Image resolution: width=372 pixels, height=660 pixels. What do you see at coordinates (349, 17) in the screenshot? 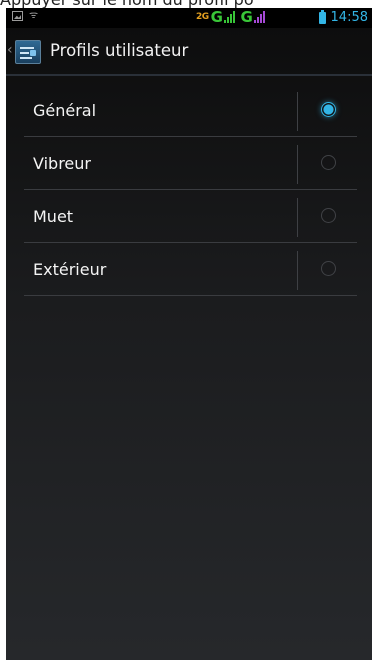
I see `status-time: 14:58` at bounding box center [349, 17].